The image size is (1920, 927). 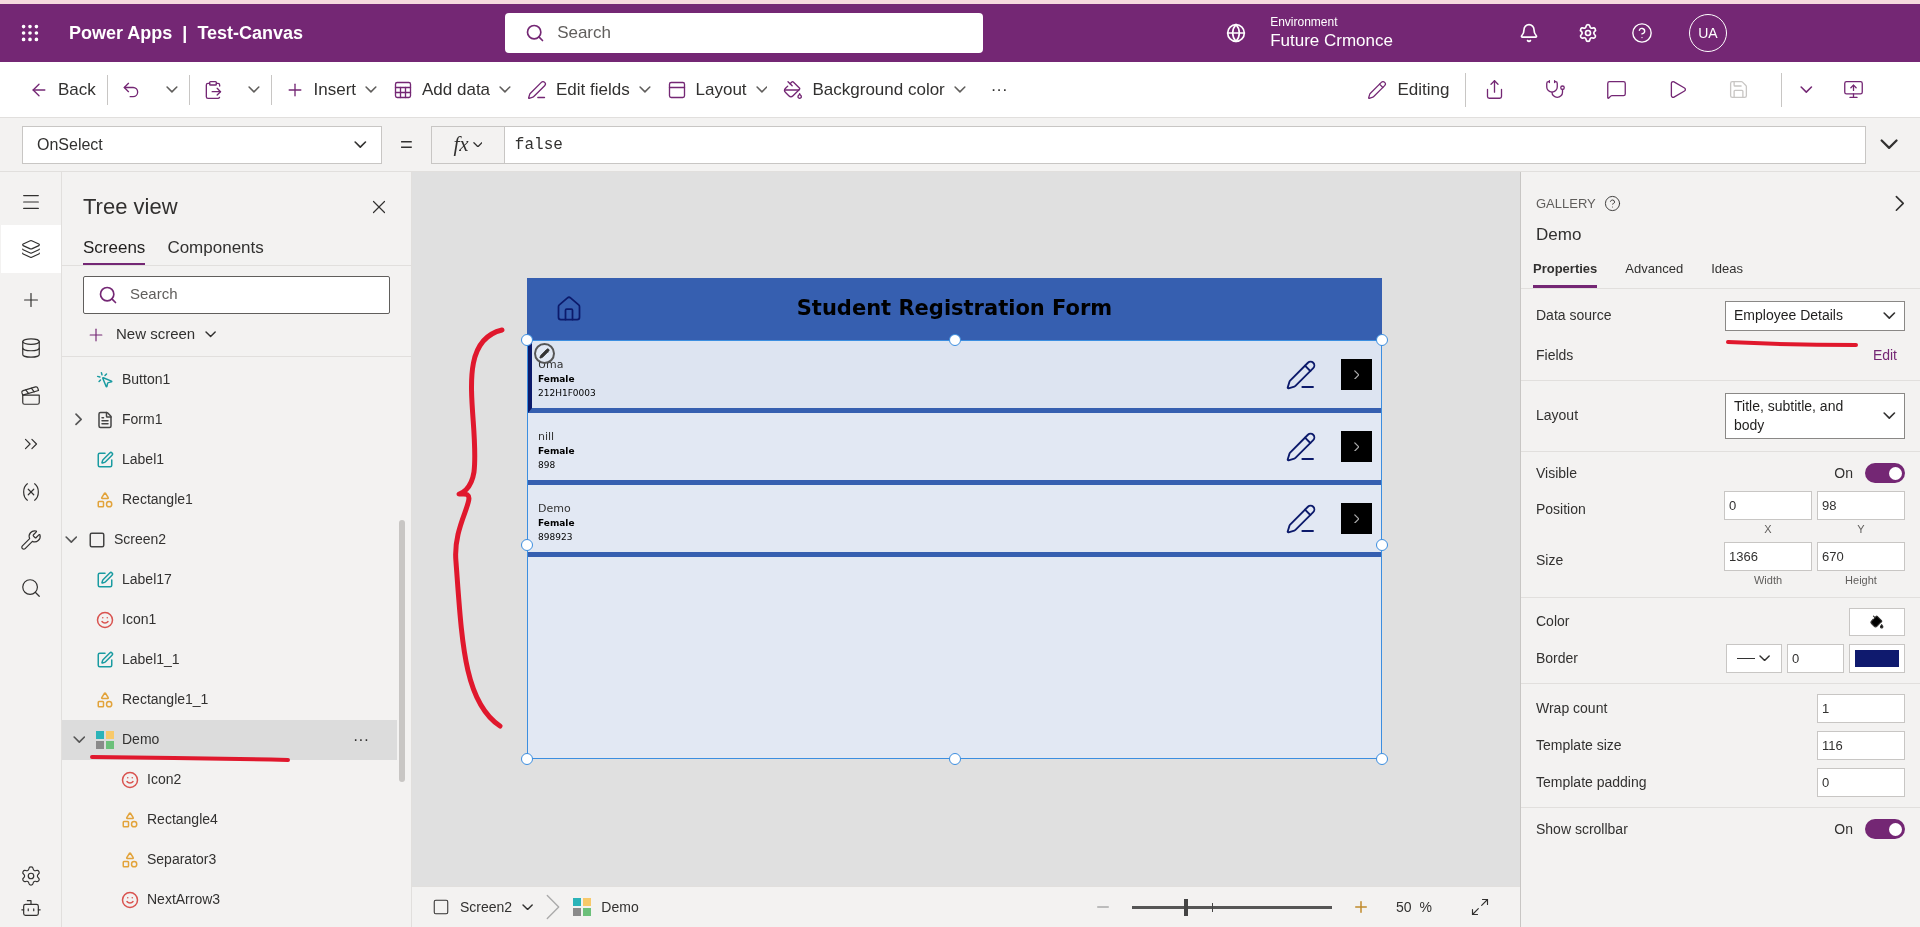 What do you see at coordinates (229, 459) in the screenshot?
I see `tree-item: Label1` at bounding box center [229, 459].